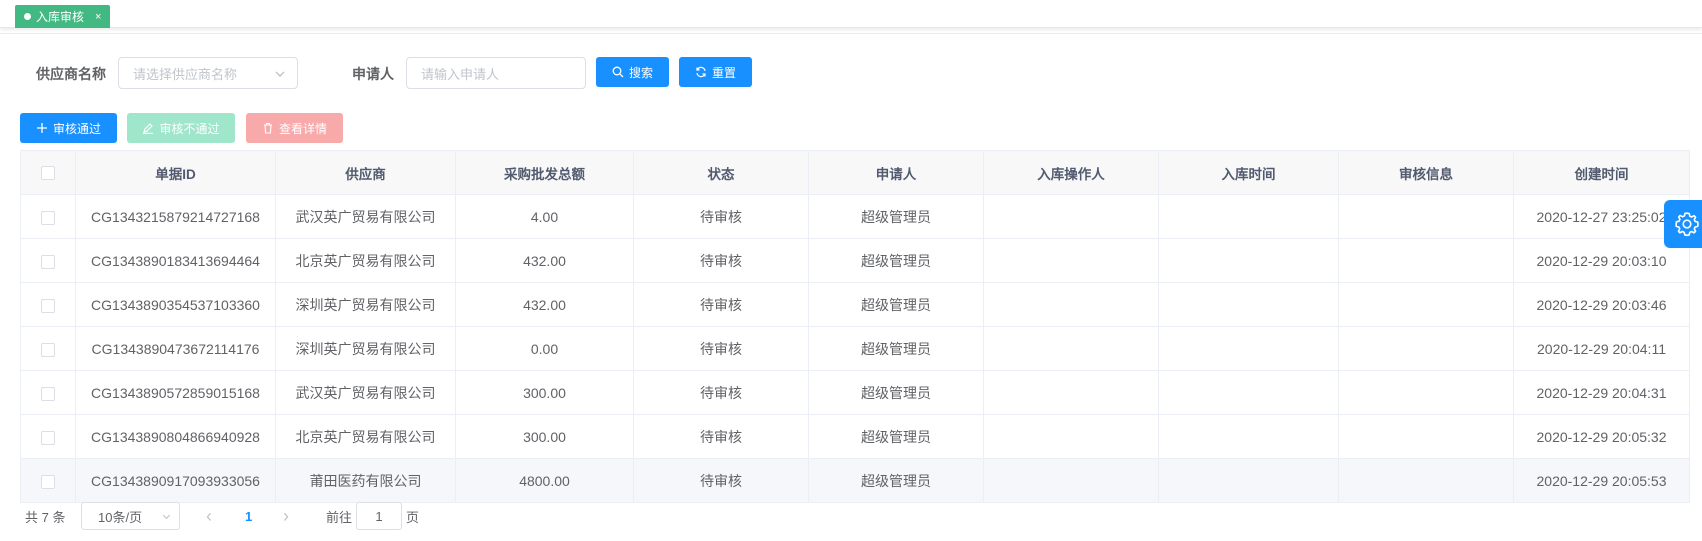  Describe the element at coordinates (851, 33) in the screenshot. I see `header-divider` at that location.